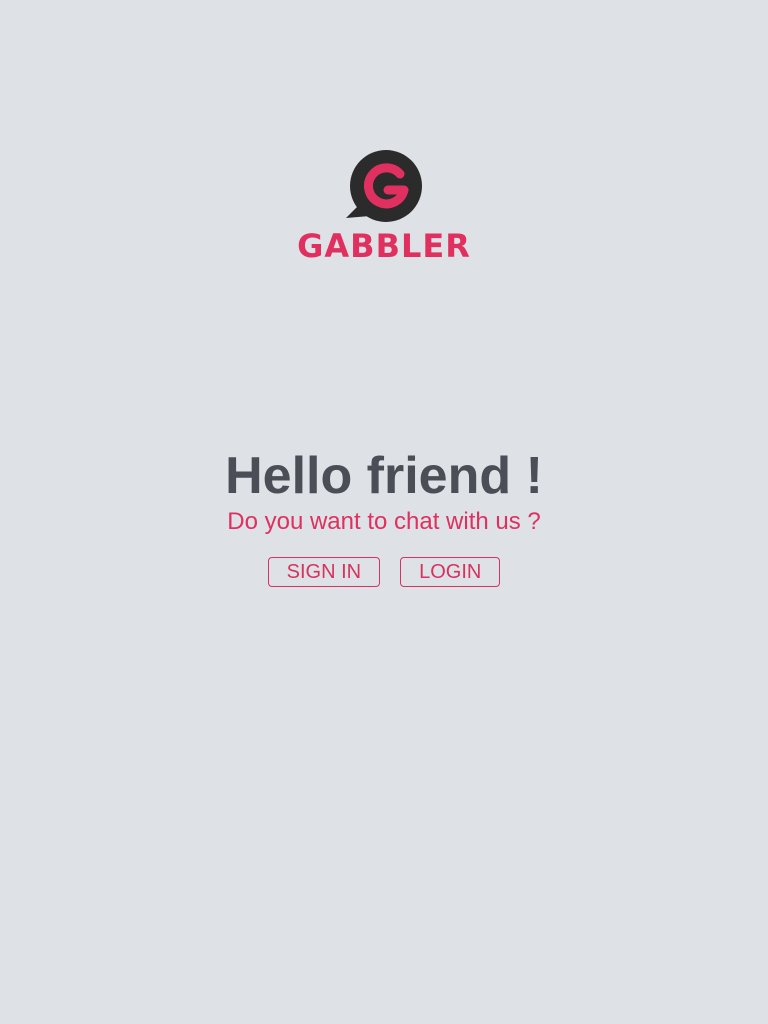 Image resolution: width=768 pixels, height=1024 pixels. Describe the element at coordinates (324, 572) in the screenshot. I see `sign-in-button: SIGN IN` at that location.